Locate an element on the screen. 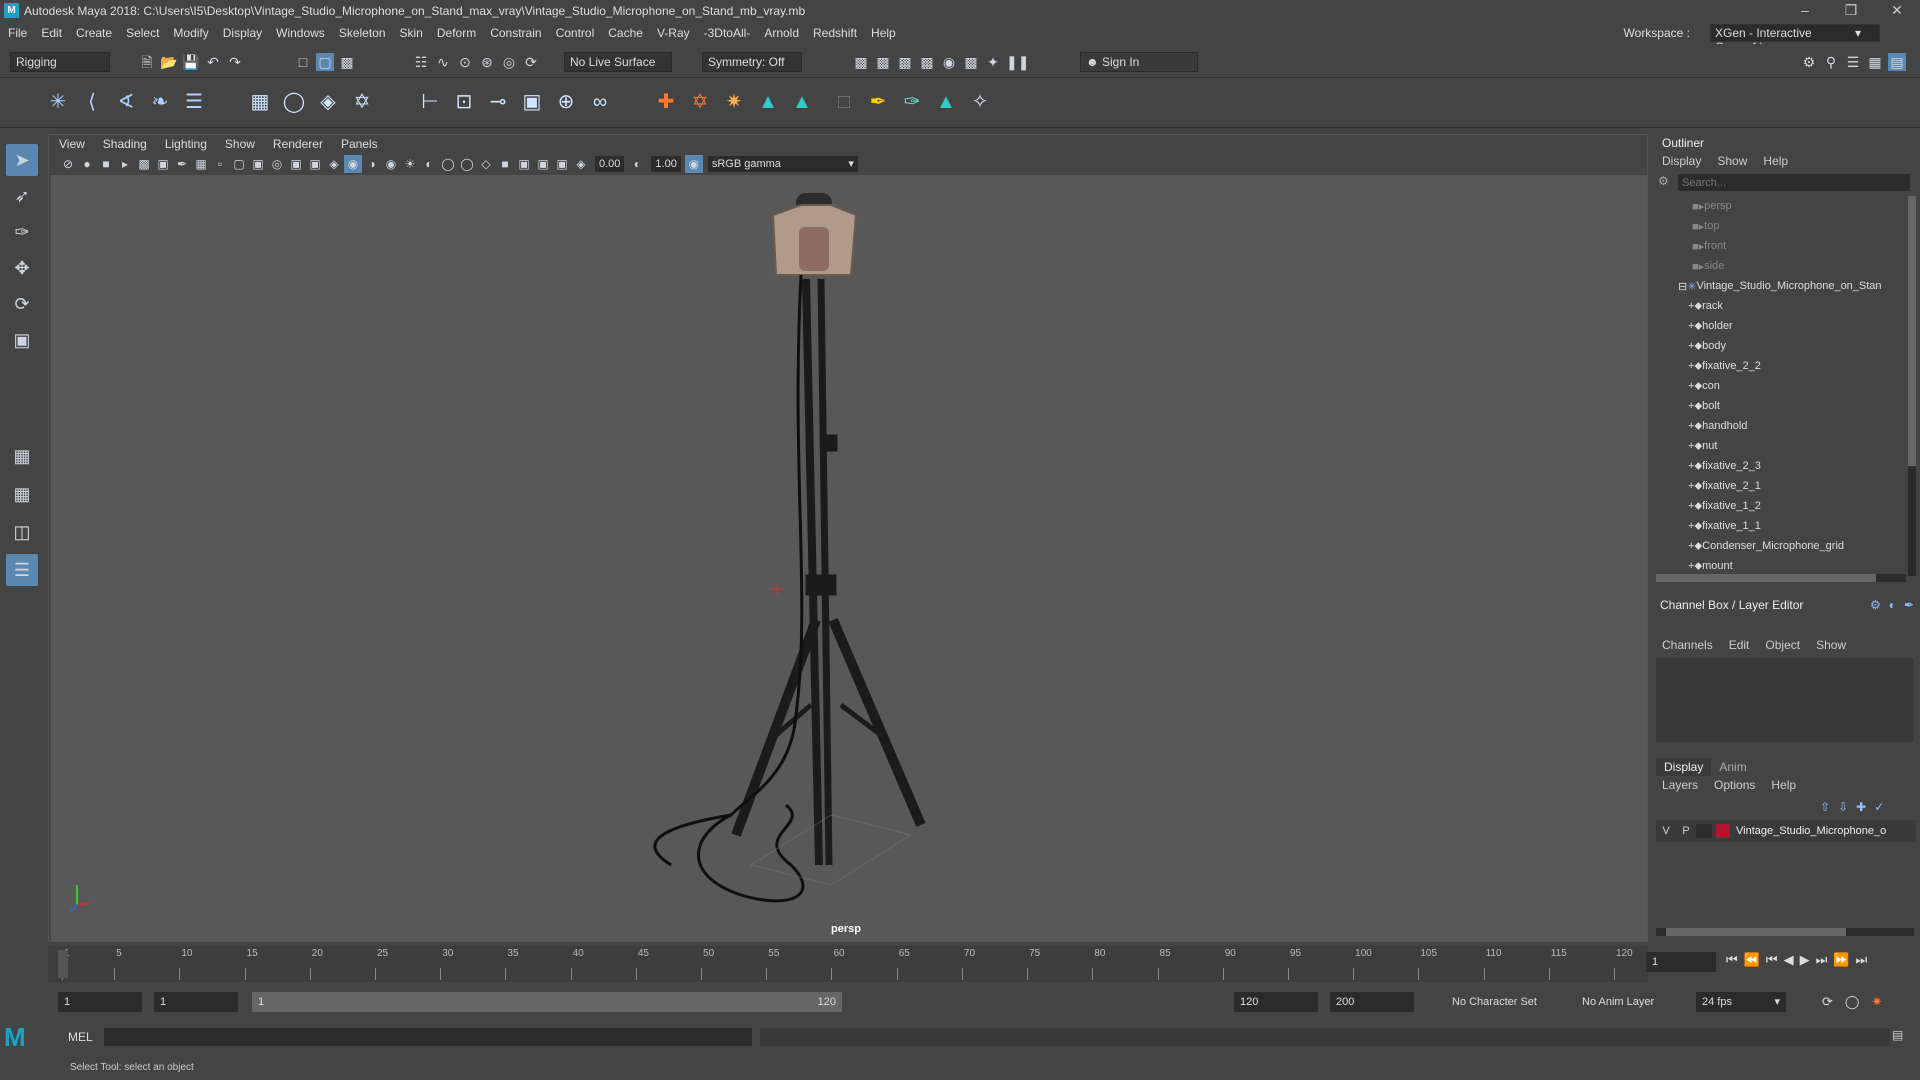 The image size is (1920, 1080). vp-menu-panels: Panels is located at coordinates (359, 144).